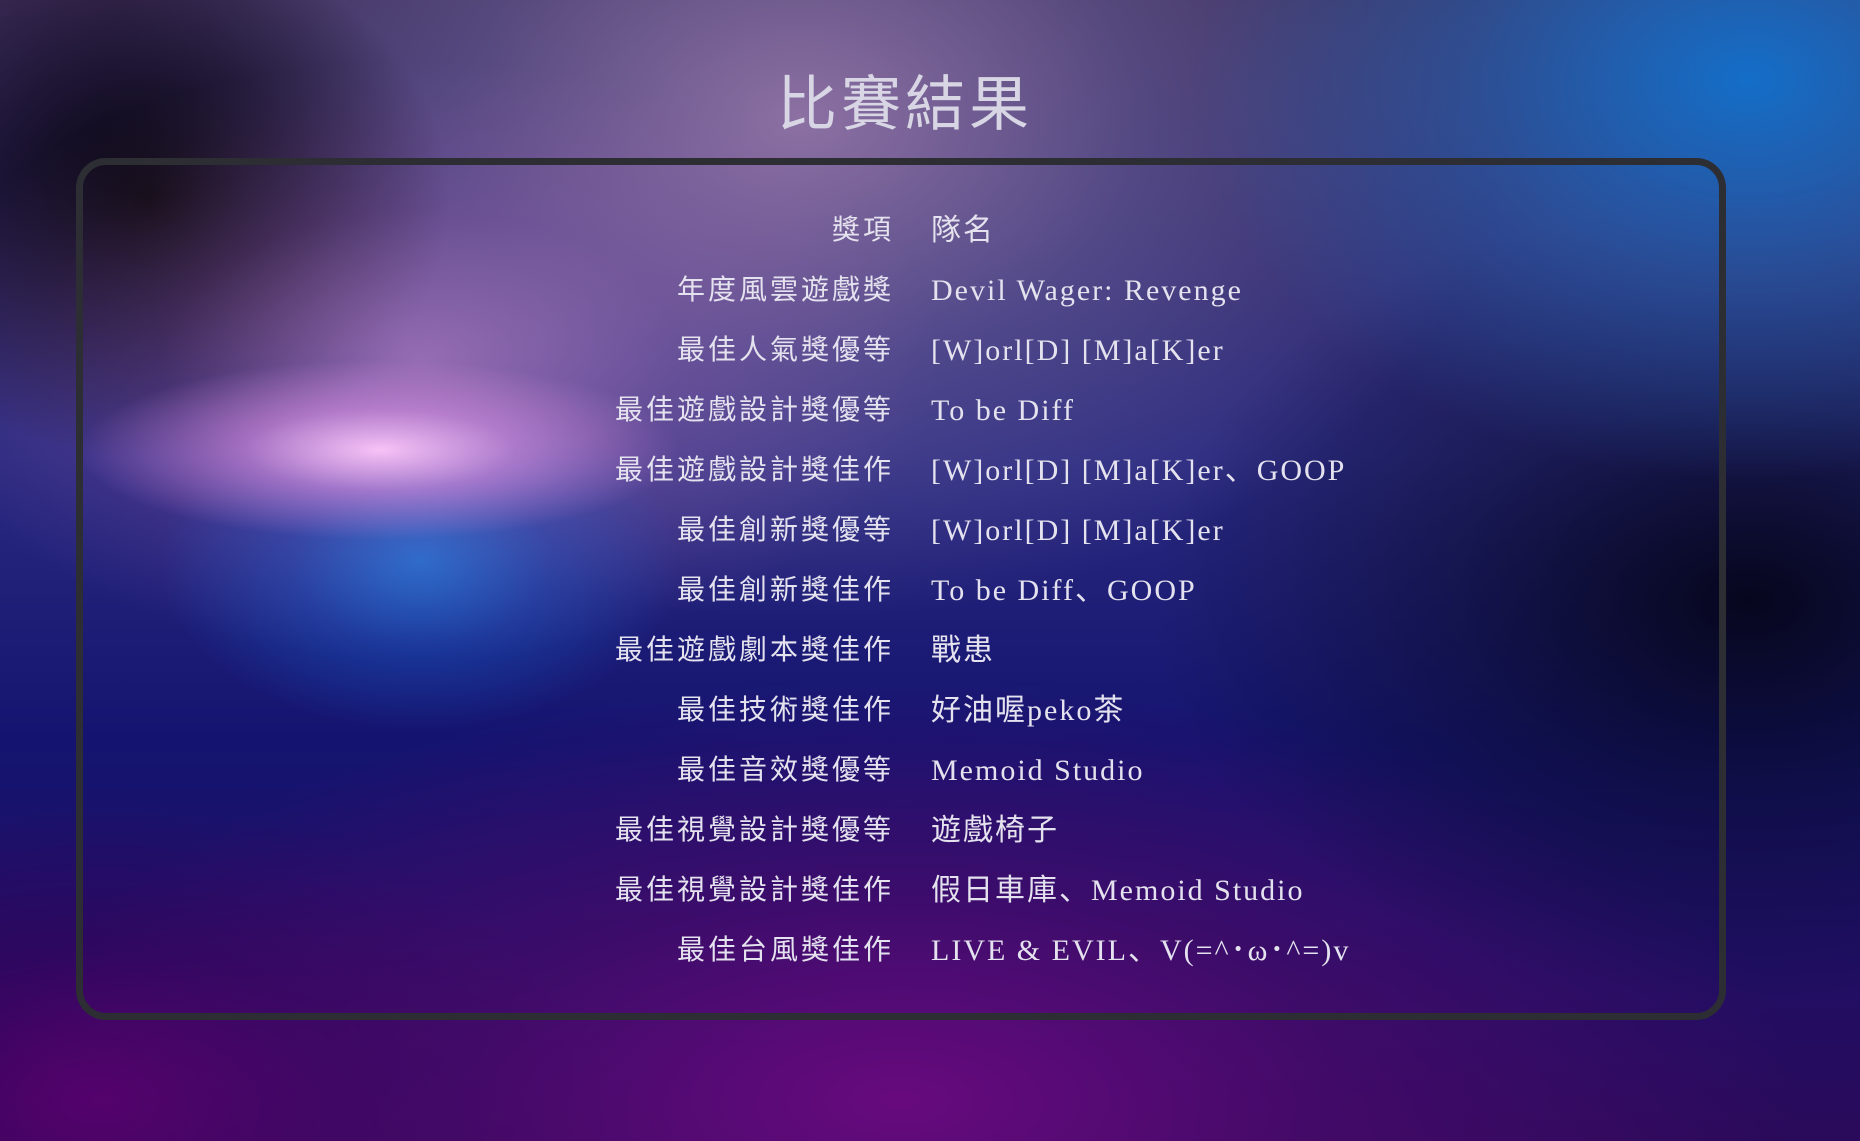 This screenshot has width=1860, height=1141. I want to click on award-name: 最佳遊戲設計獎優等, so click(754, 409).